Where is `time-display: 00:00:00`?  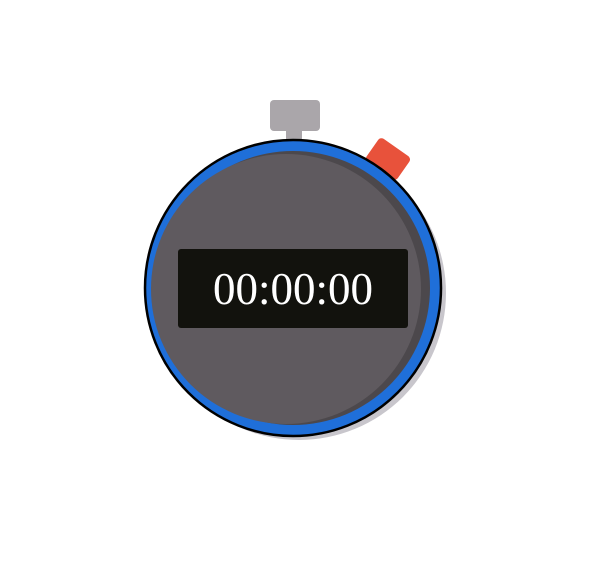 time-display: 00:00:00 is located at coordinates (293, 288).